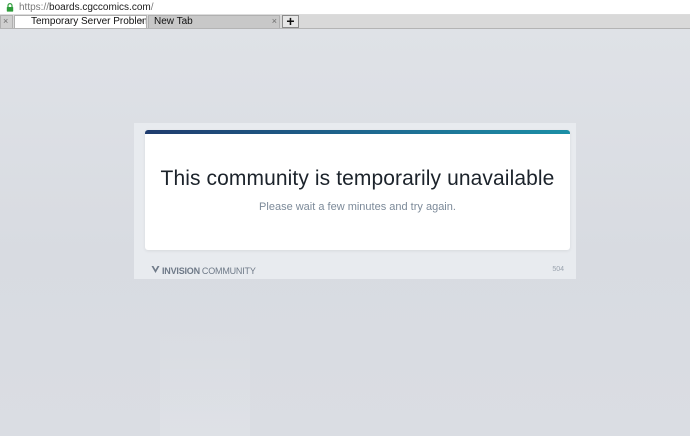 This screenshot has height=436, width=690. Describe the element at coordinates (357, 271) in the screenshot. I see `error-footer: INVISION COMMUNITY 504` at that location.